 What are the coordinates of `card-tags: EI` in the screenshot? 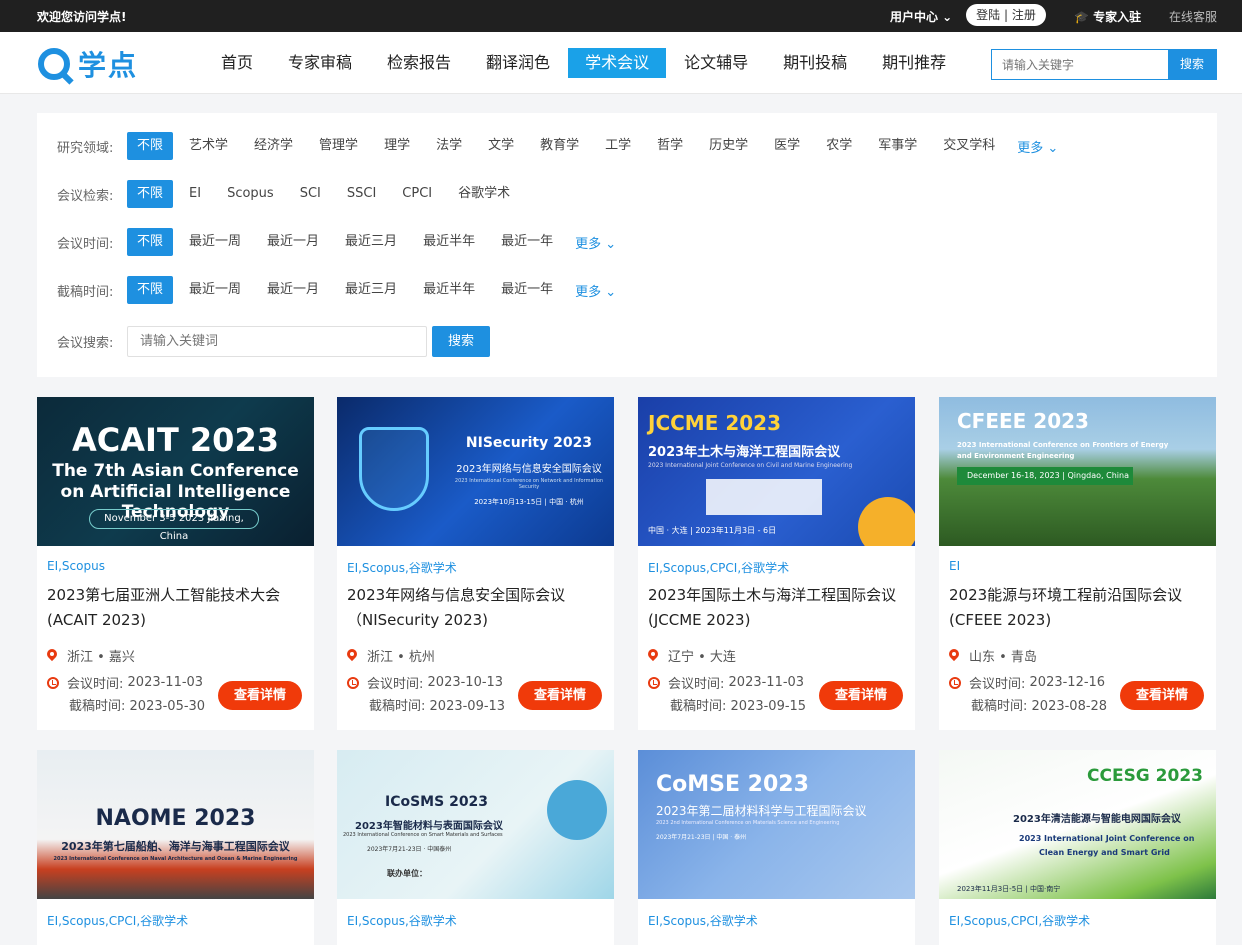 It's located at (955, 566).